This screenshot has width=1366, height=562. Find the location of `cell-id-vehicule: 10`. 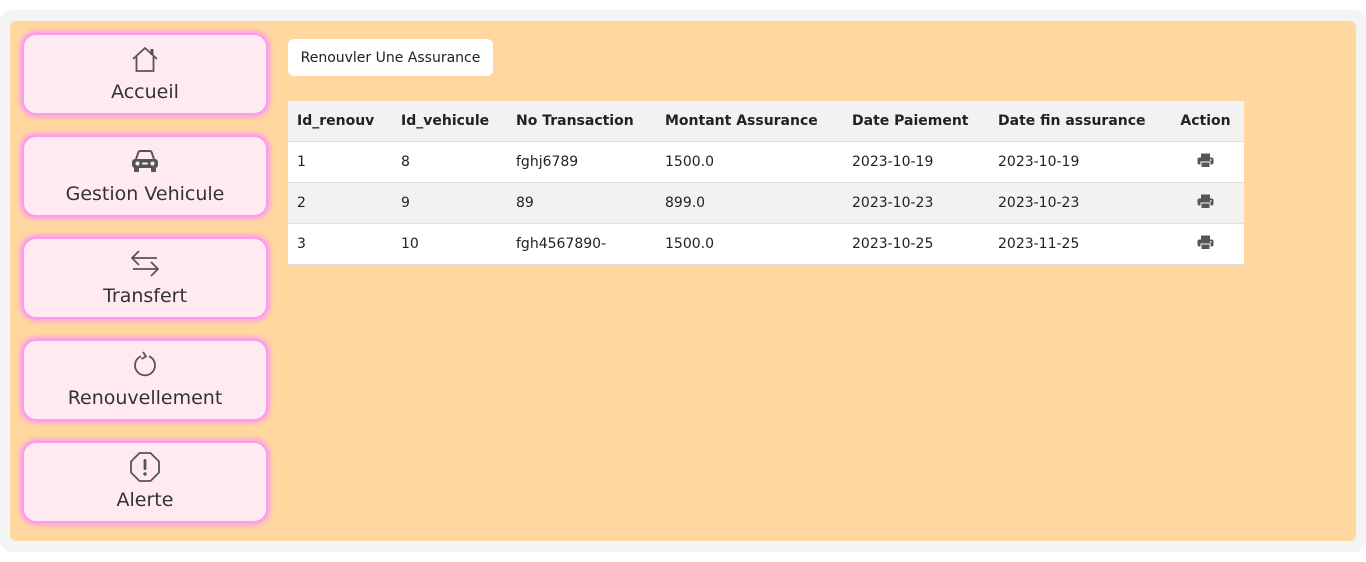

cell-id-vehicule: 10 is located at coordinates (449, 244).